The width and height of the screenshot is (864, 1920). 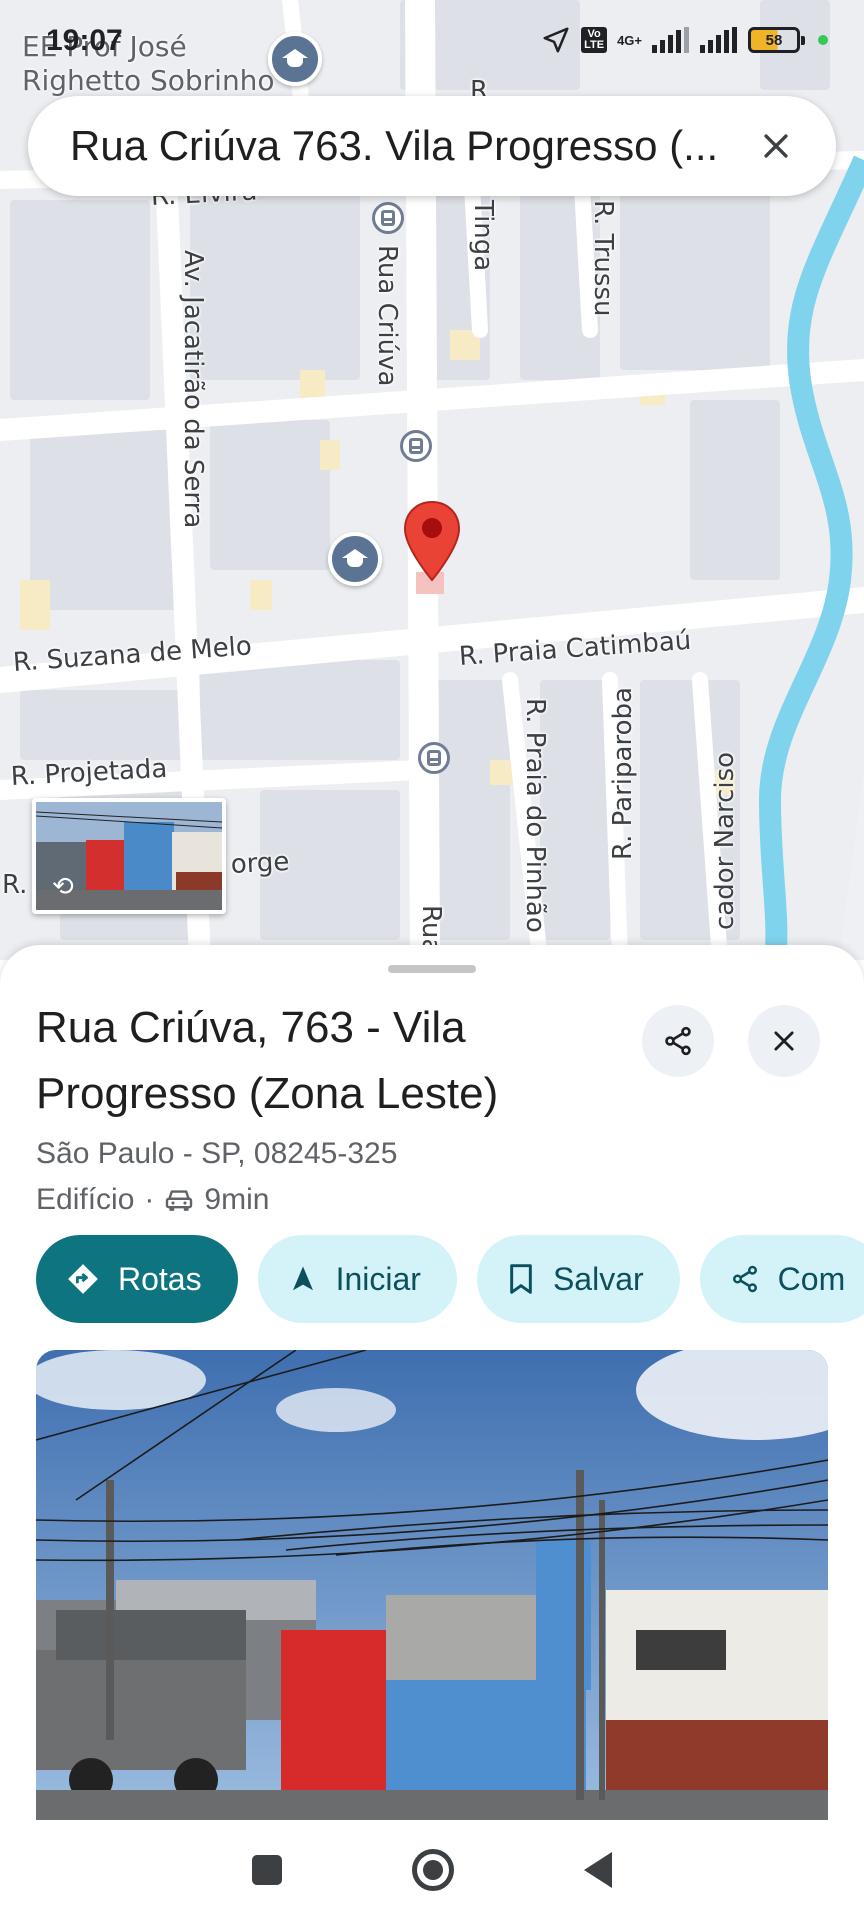 I want to click on action-chips-row: Rotas Iniciar Salvar Com, so click(x=450, y=1279).